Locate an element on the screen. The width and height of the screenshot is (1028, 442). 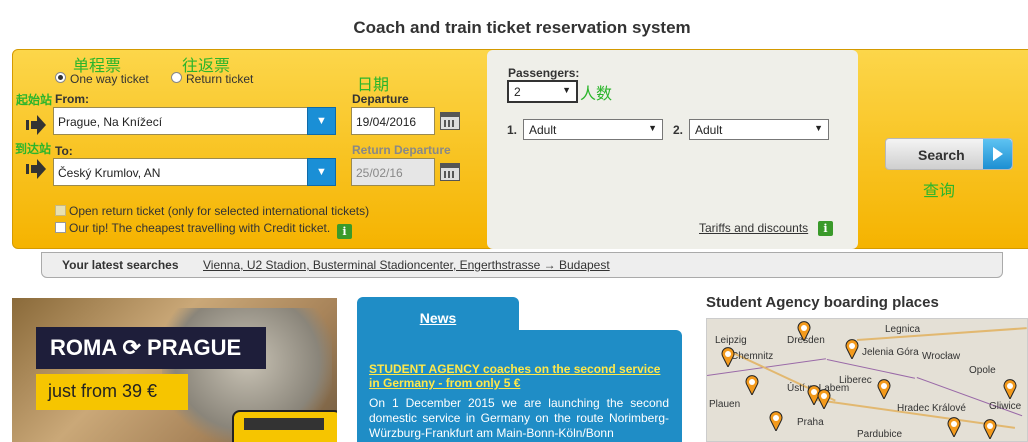
city-label: Pardubice is located at coordinates (880, 434).